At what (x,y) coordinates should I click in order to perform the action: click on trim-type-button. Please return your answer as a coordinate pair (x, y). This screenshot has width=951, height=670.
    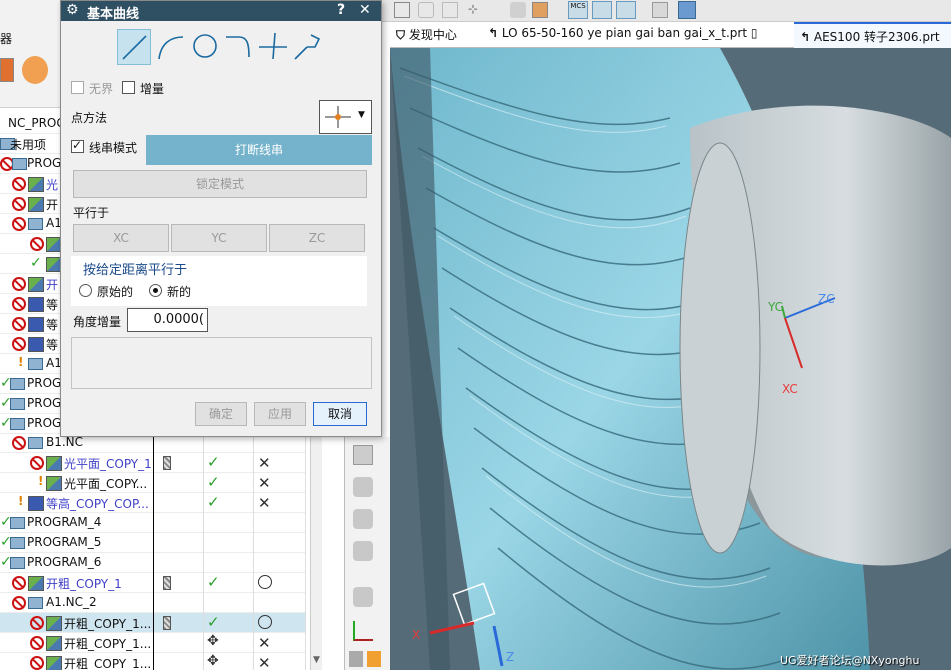
    Looking at the image, I should click on (274, 47).